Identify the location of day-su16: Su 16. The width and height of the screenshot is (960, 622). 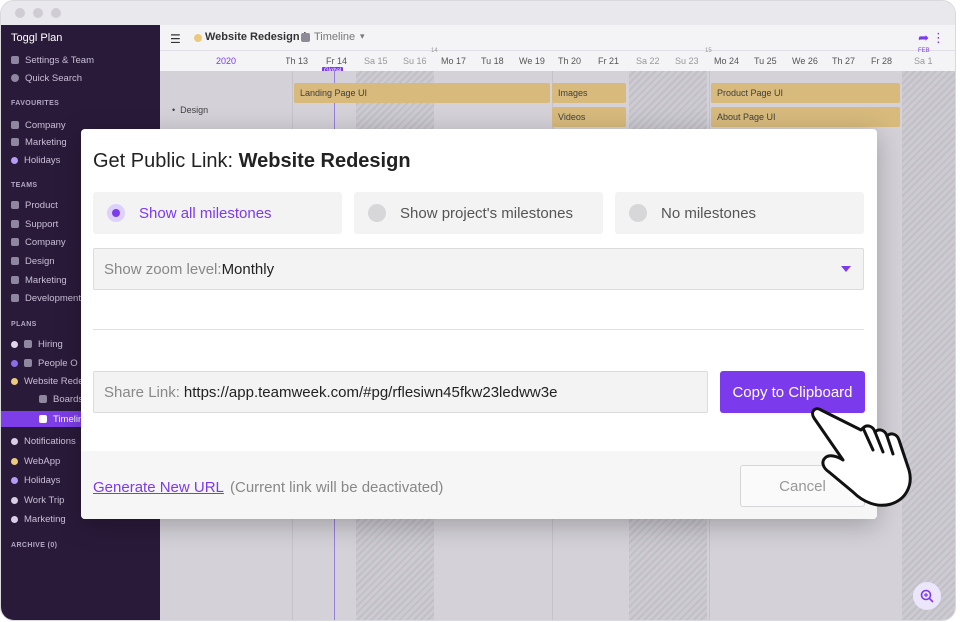
(415, 61).